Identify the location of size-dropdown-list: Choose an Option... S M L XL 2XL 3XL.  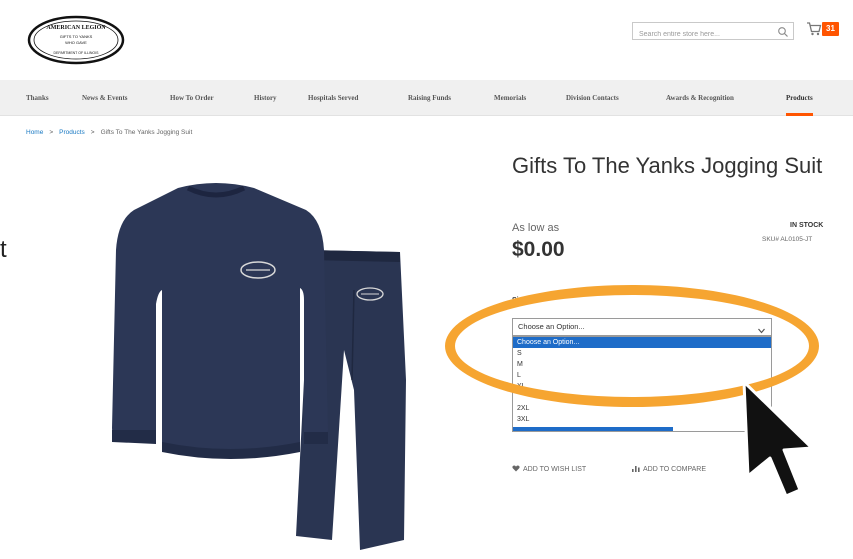
(642, 384).